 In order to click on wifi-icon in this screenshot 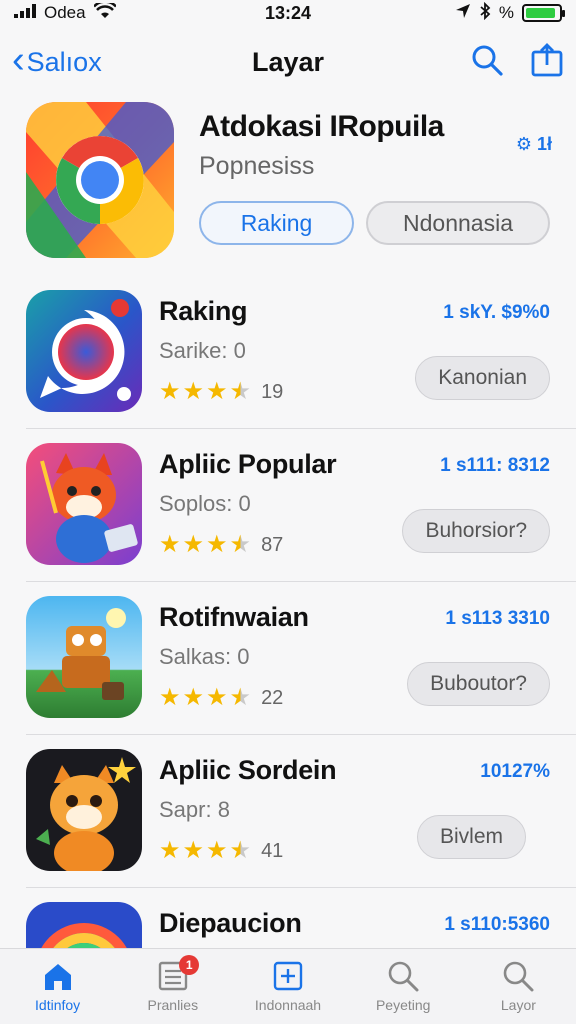, I will do `click(104, 12)`.